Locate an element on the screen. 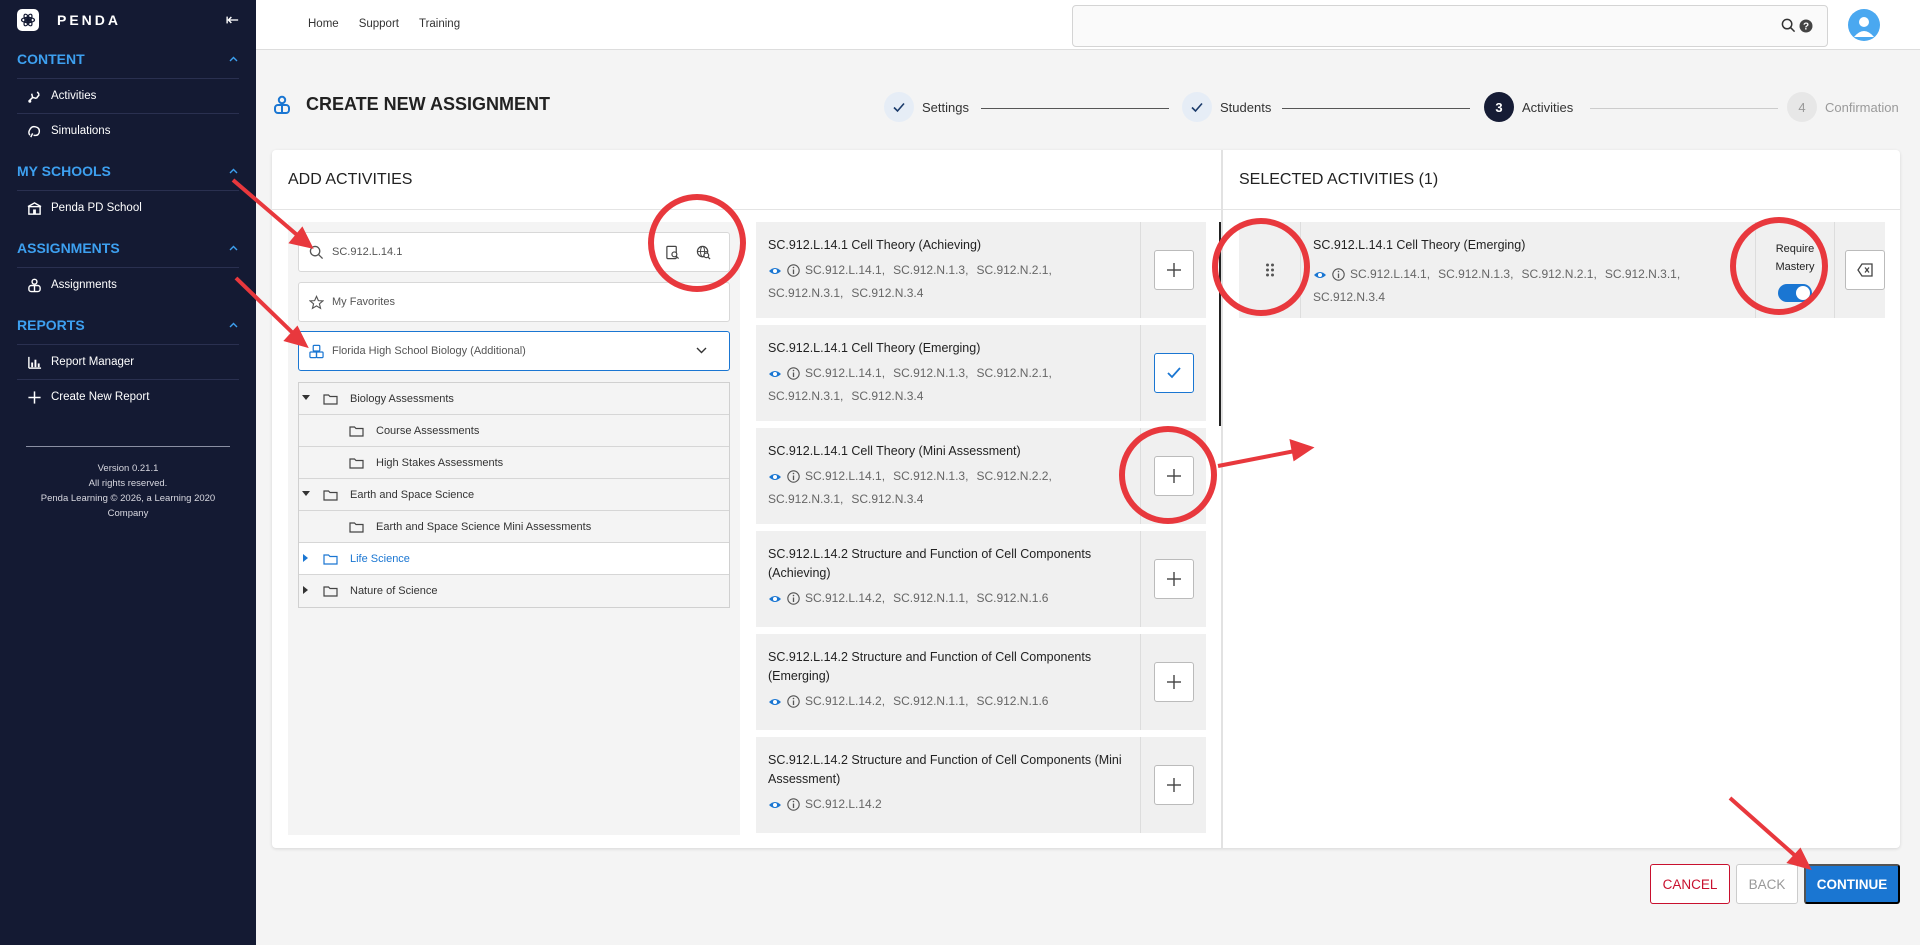 This screenshot has width=1920, height=945. search-document-icon is located at coordinates (672, 252).